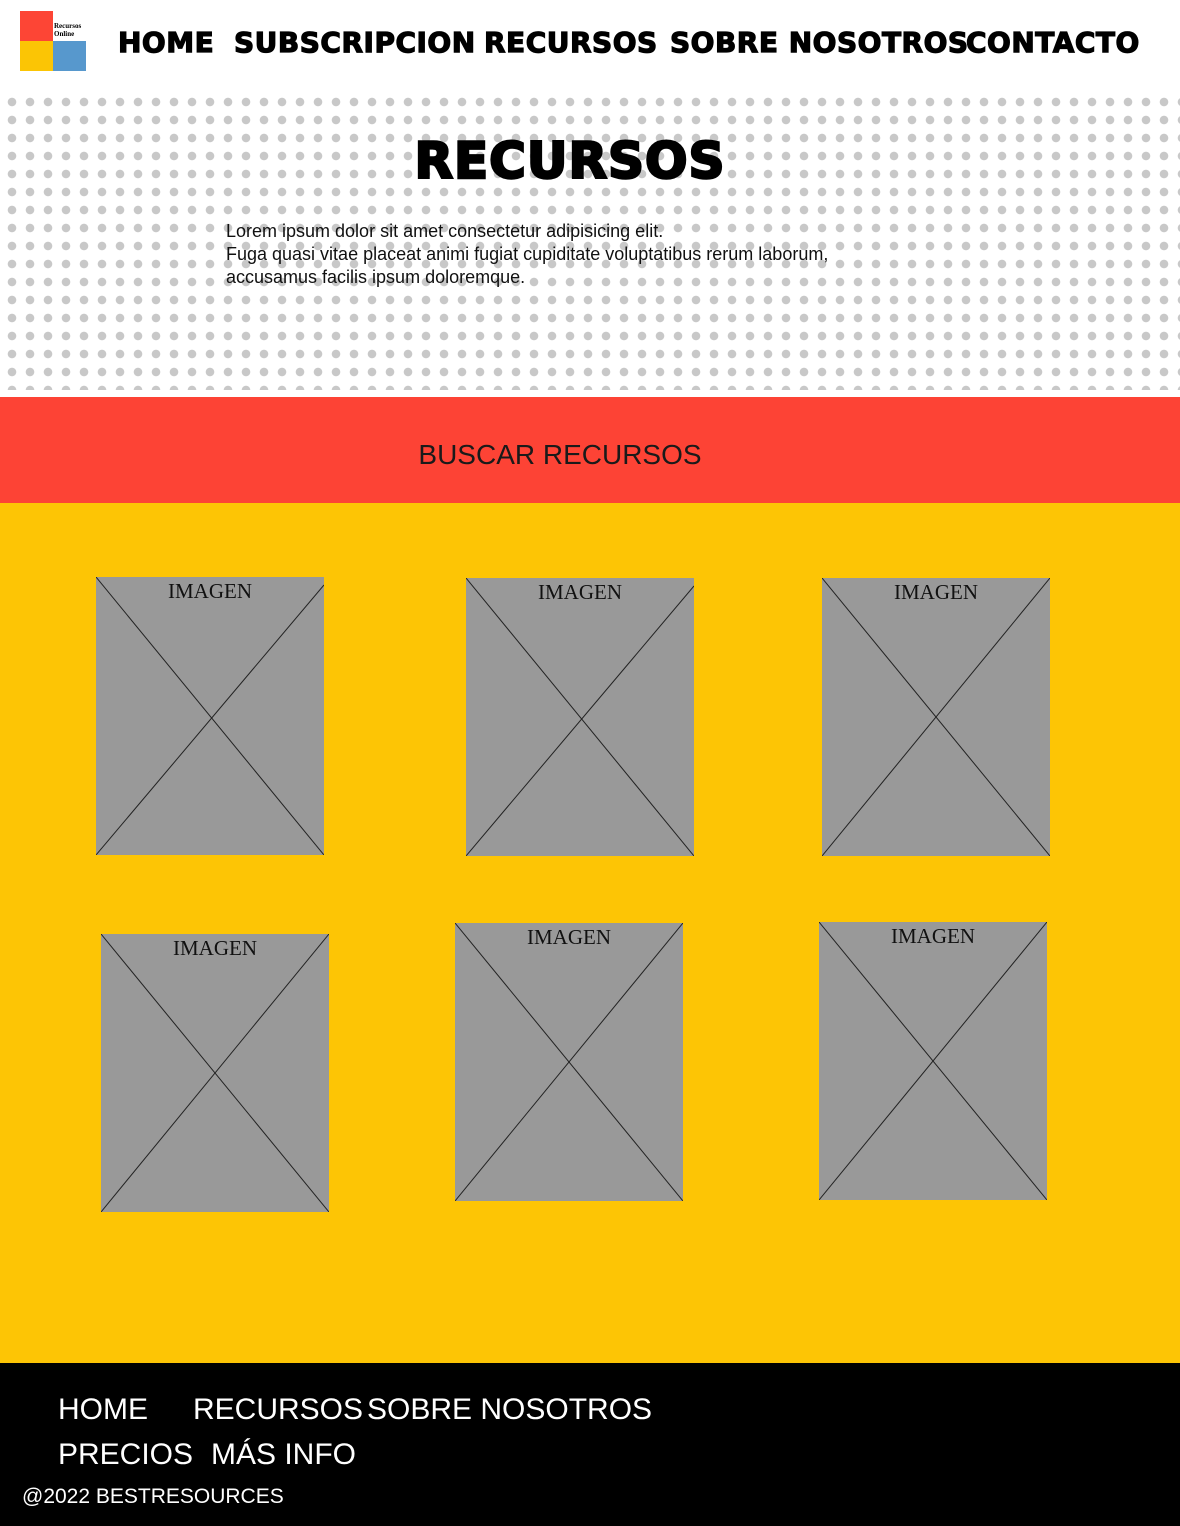 The height and width of the screenshot is (1526, 1180). I want to click on logo-text: Recursos Online, so click(71, 30).